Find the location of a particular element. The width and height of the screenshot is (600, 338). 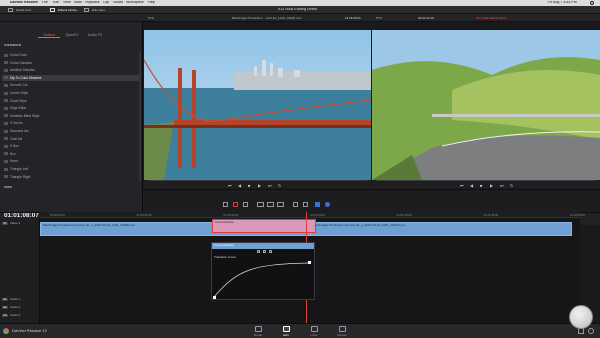

blade-tool-icon is located at coordinates (245, 204).